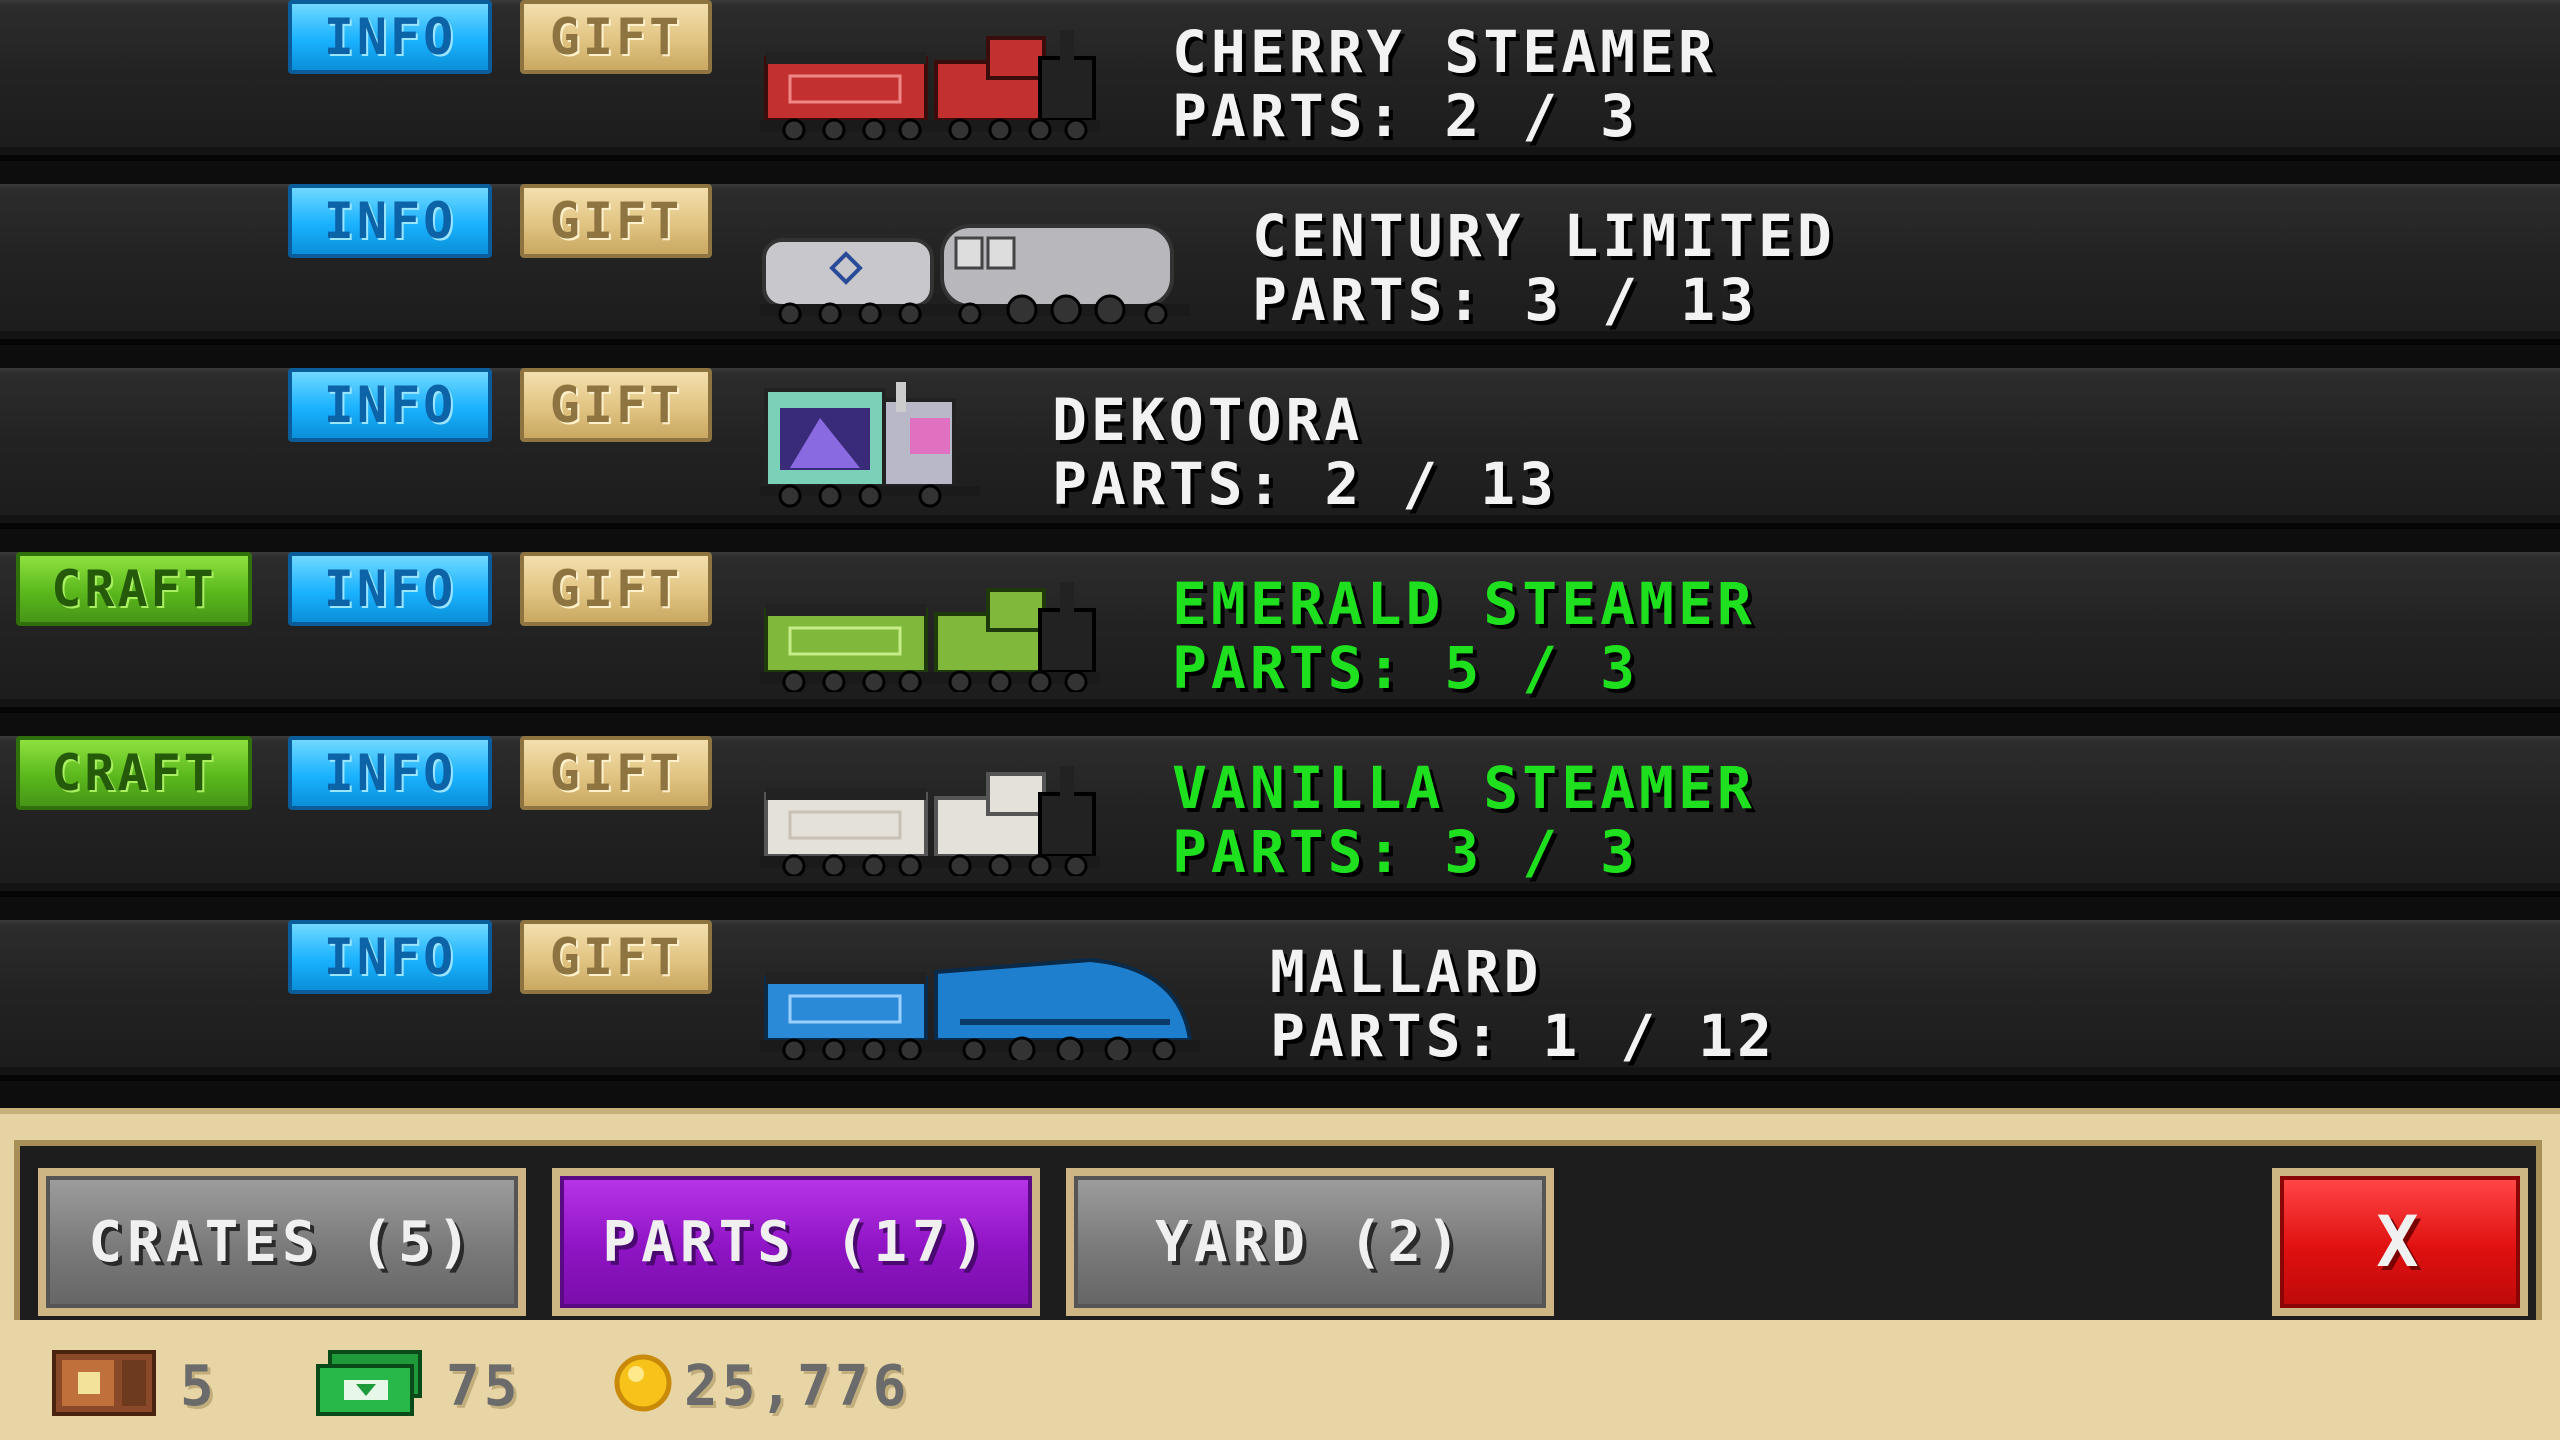 This screenshot has height=1440, width=2560. I want to click on tab-bar: CRATES (5) PARTS (17) YARD (2) X, so click(1278, 1240).